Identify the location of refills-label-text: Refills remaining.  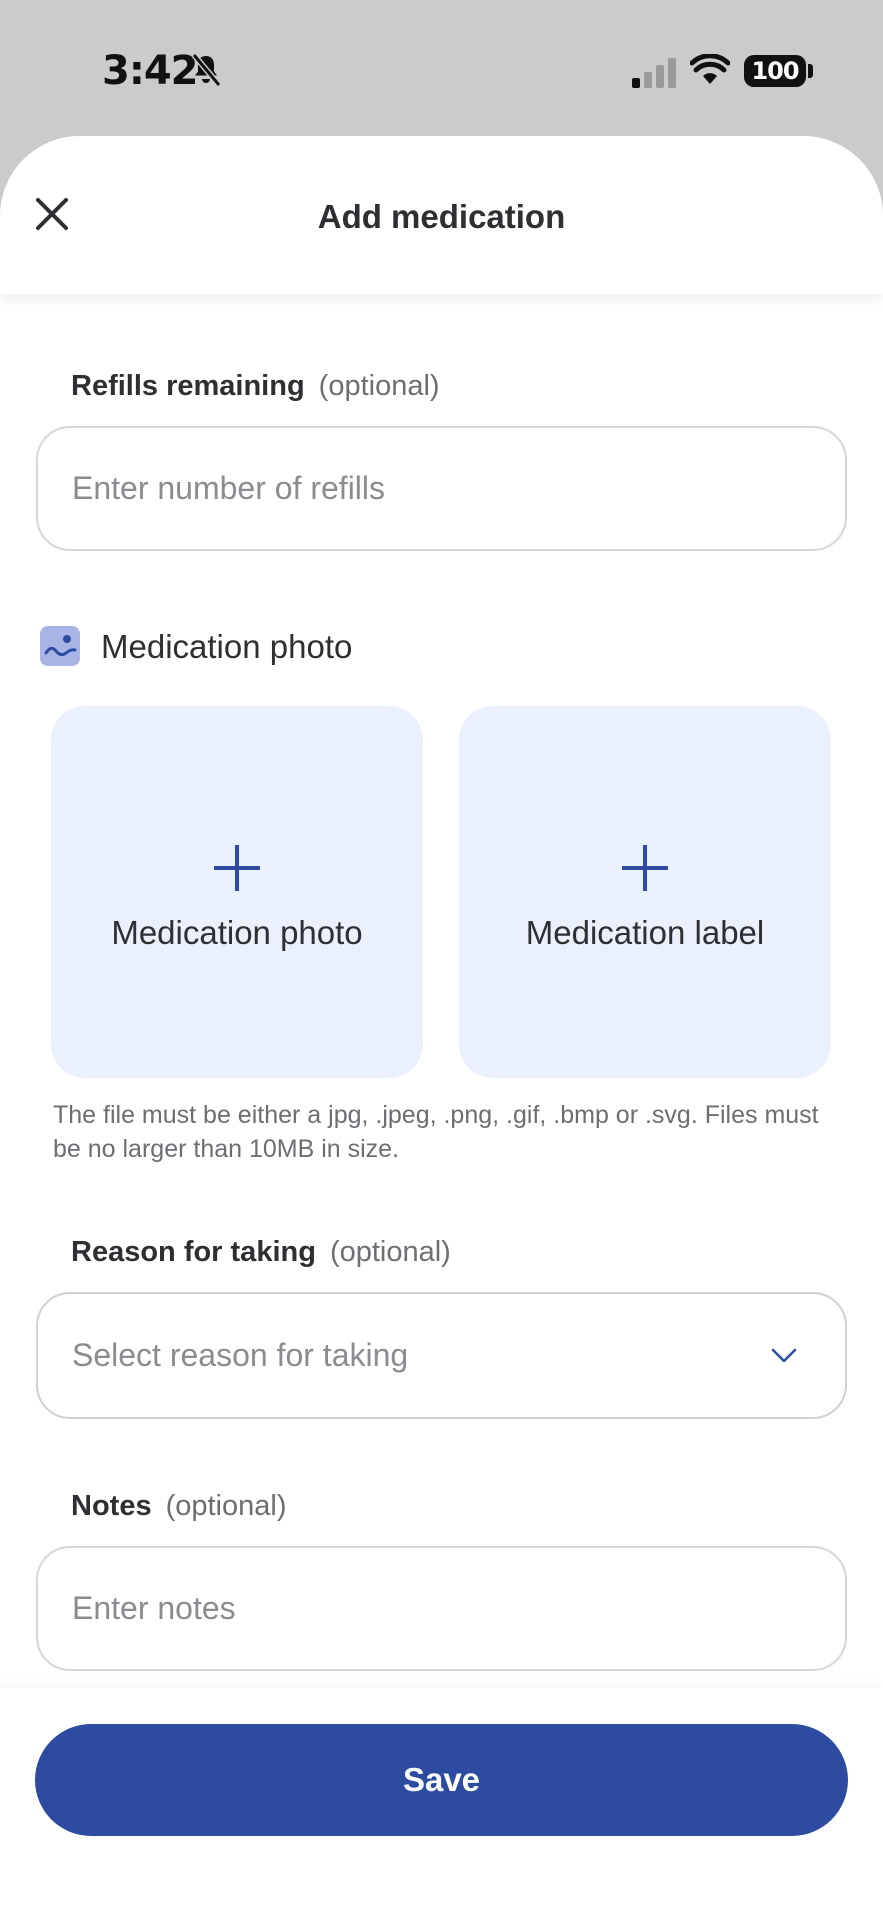
(188, 386).